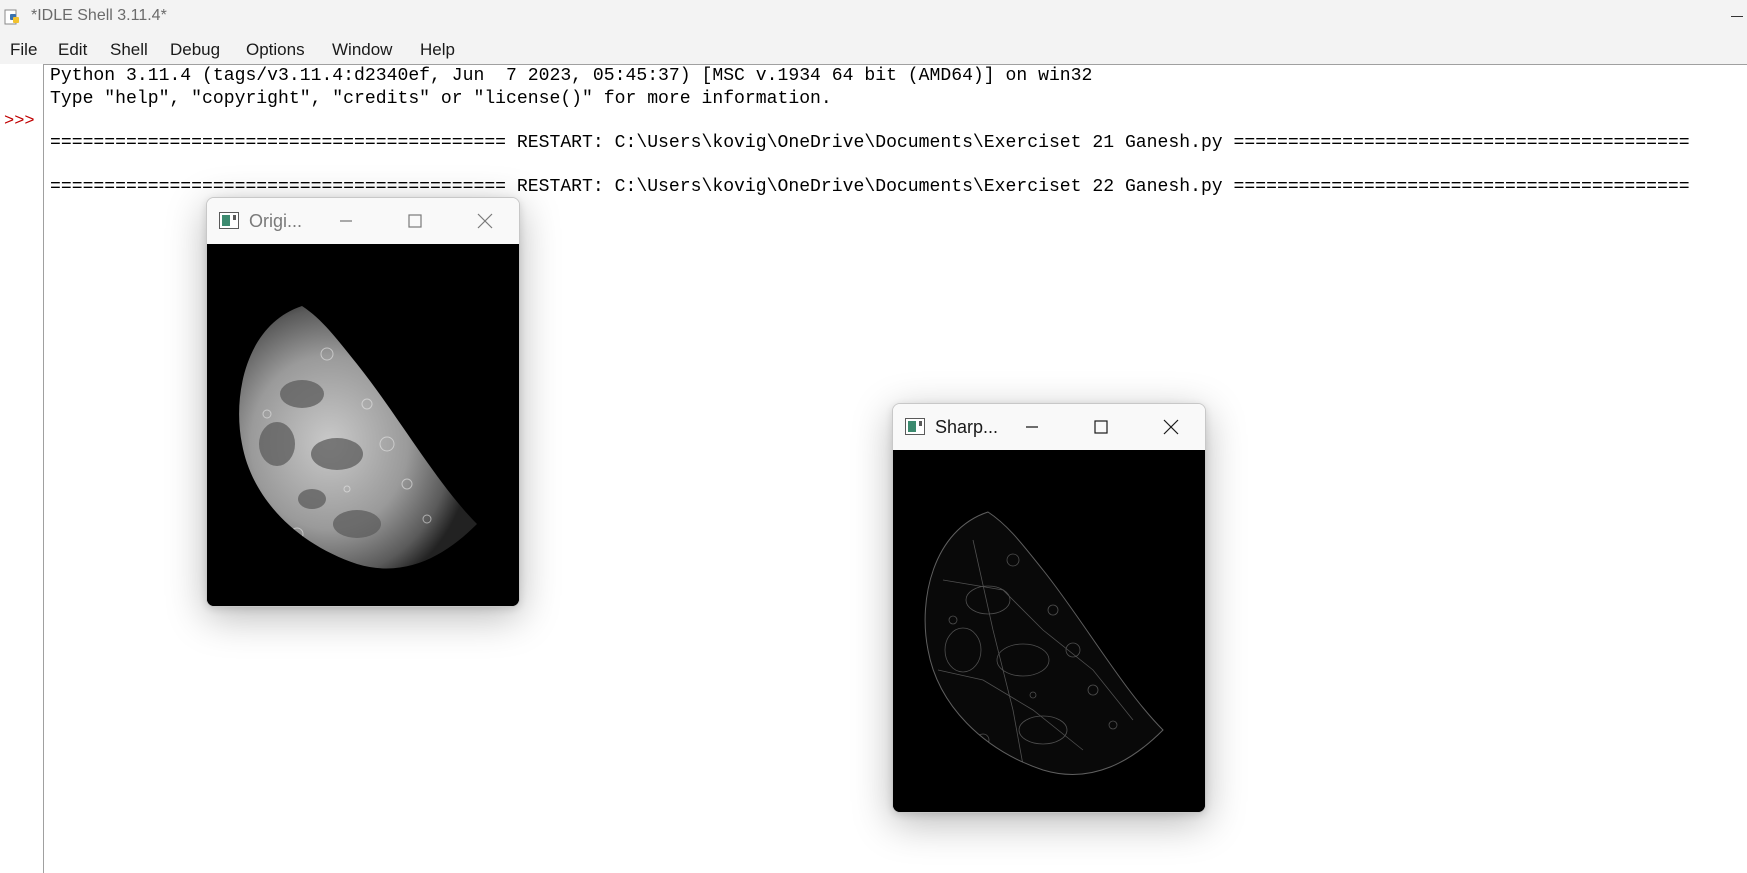  What do you see at coordinates (275, 50) in the screenshot?
I see `menu-options: Options` at bounding box center [275, 50].